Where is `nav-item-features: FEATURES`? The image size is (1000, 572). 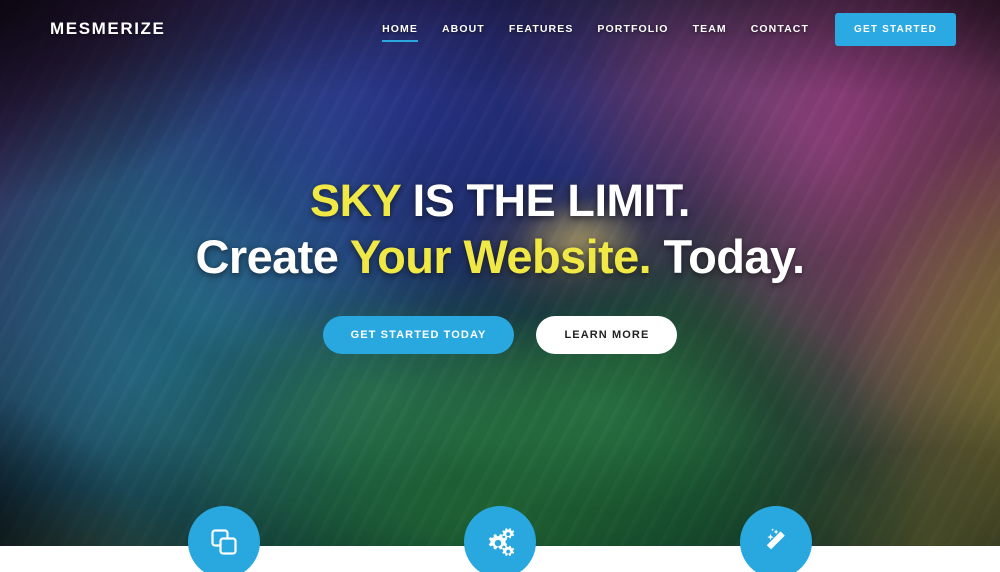 nav-item-features: FEATURES is located at coordinates (541, 29).